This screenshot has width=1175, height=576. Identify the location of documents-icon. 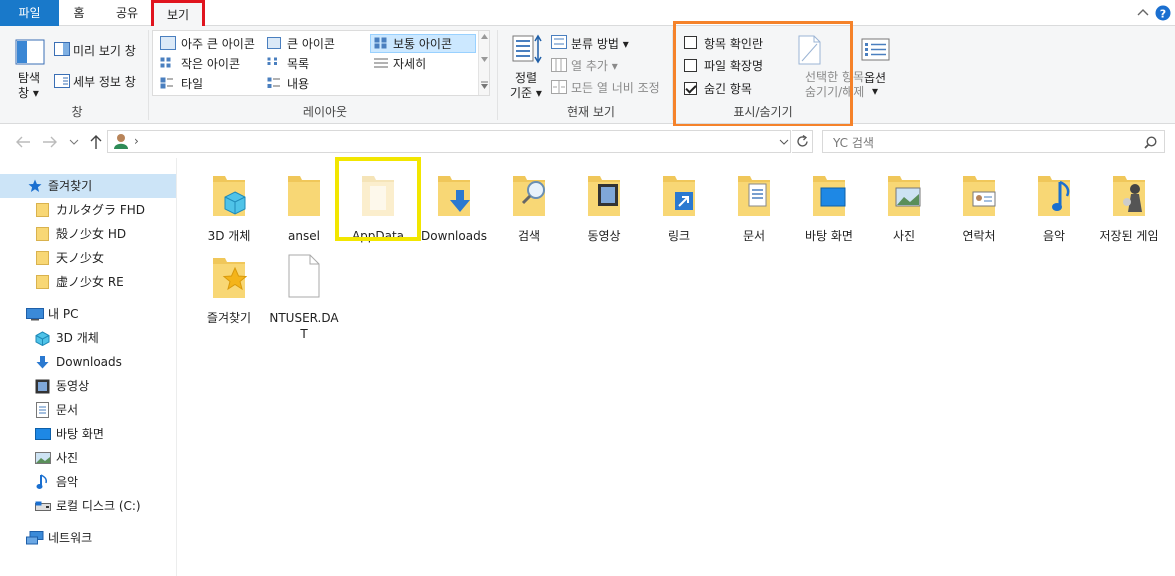
(42, 410).